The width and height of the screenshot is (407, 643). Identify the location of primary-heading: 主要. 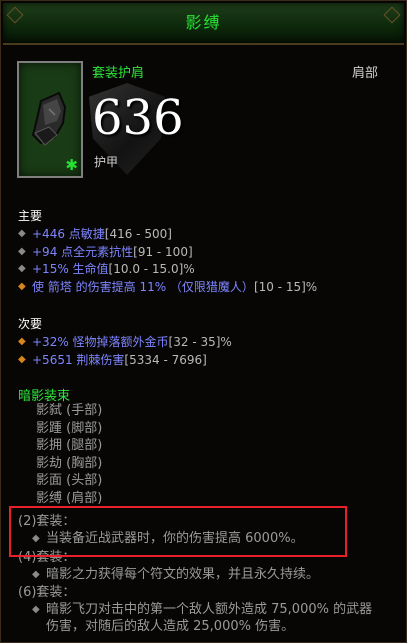
(30, 216).